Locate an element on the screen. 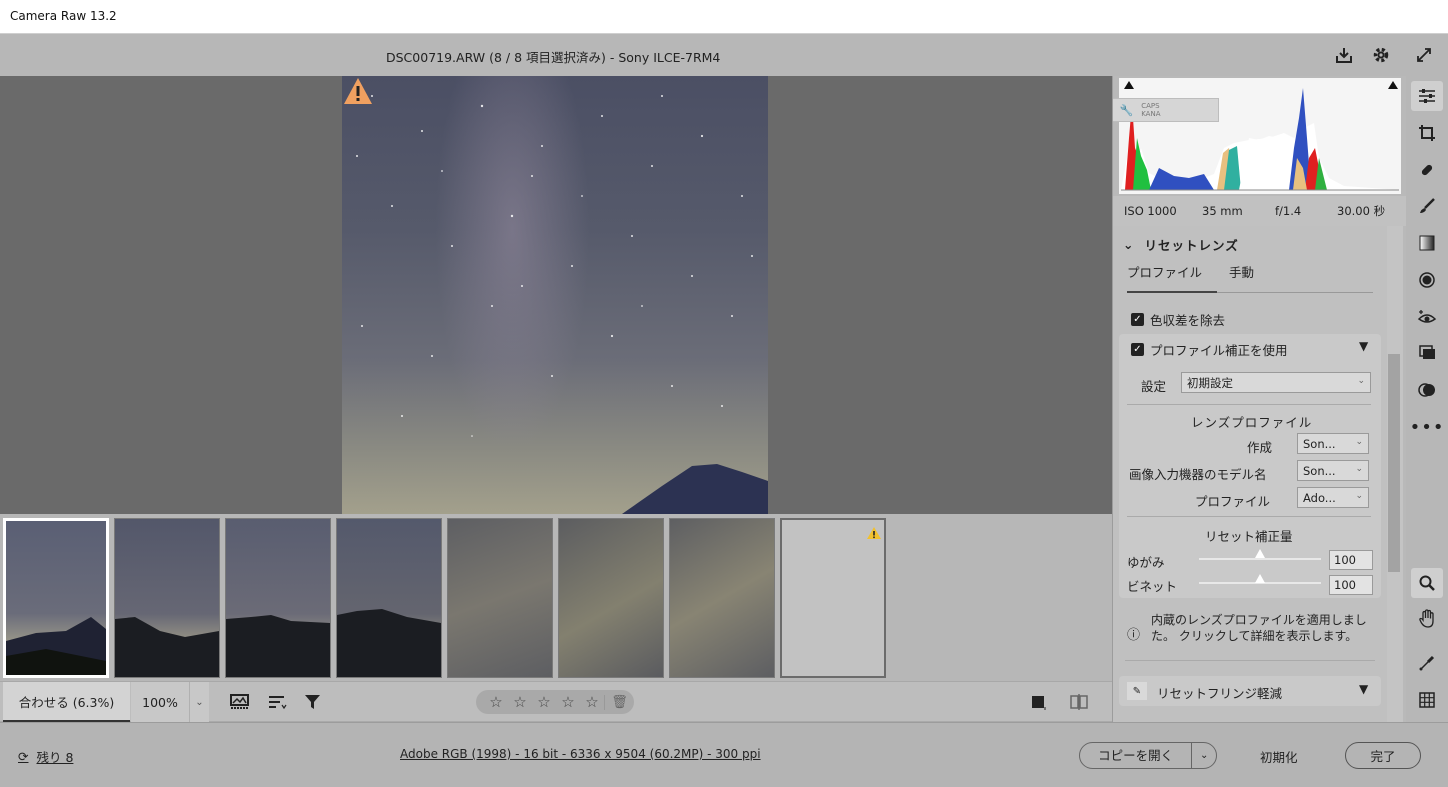 The width and height of the screenshot is (1448, 787). before-after-icon is located at coordinates (1079, 702).